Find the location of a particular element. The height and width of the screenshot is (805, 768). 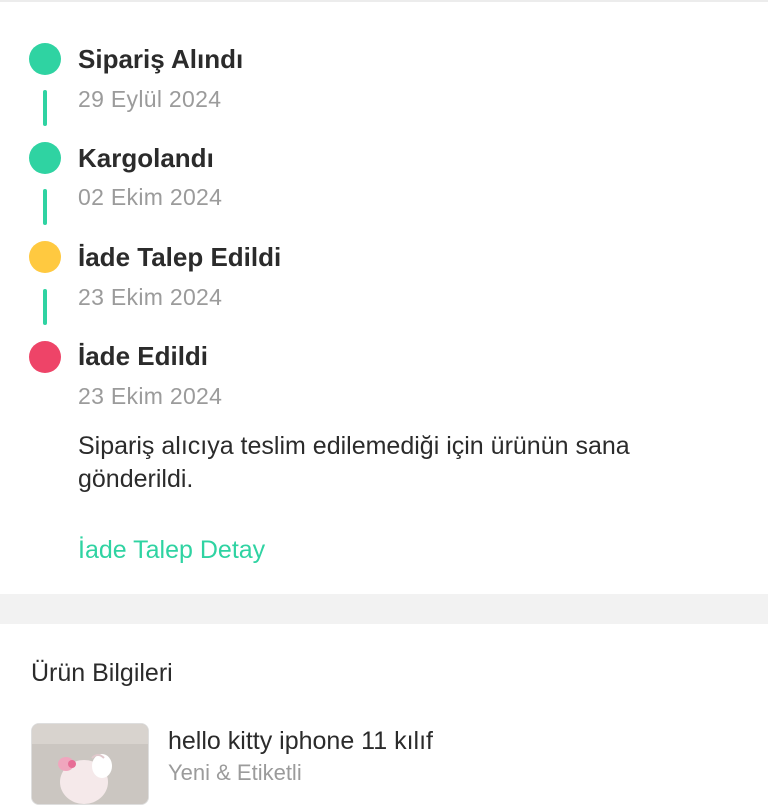

step-date: 02 Ekim 2024 is located at coordinates (150, 197).